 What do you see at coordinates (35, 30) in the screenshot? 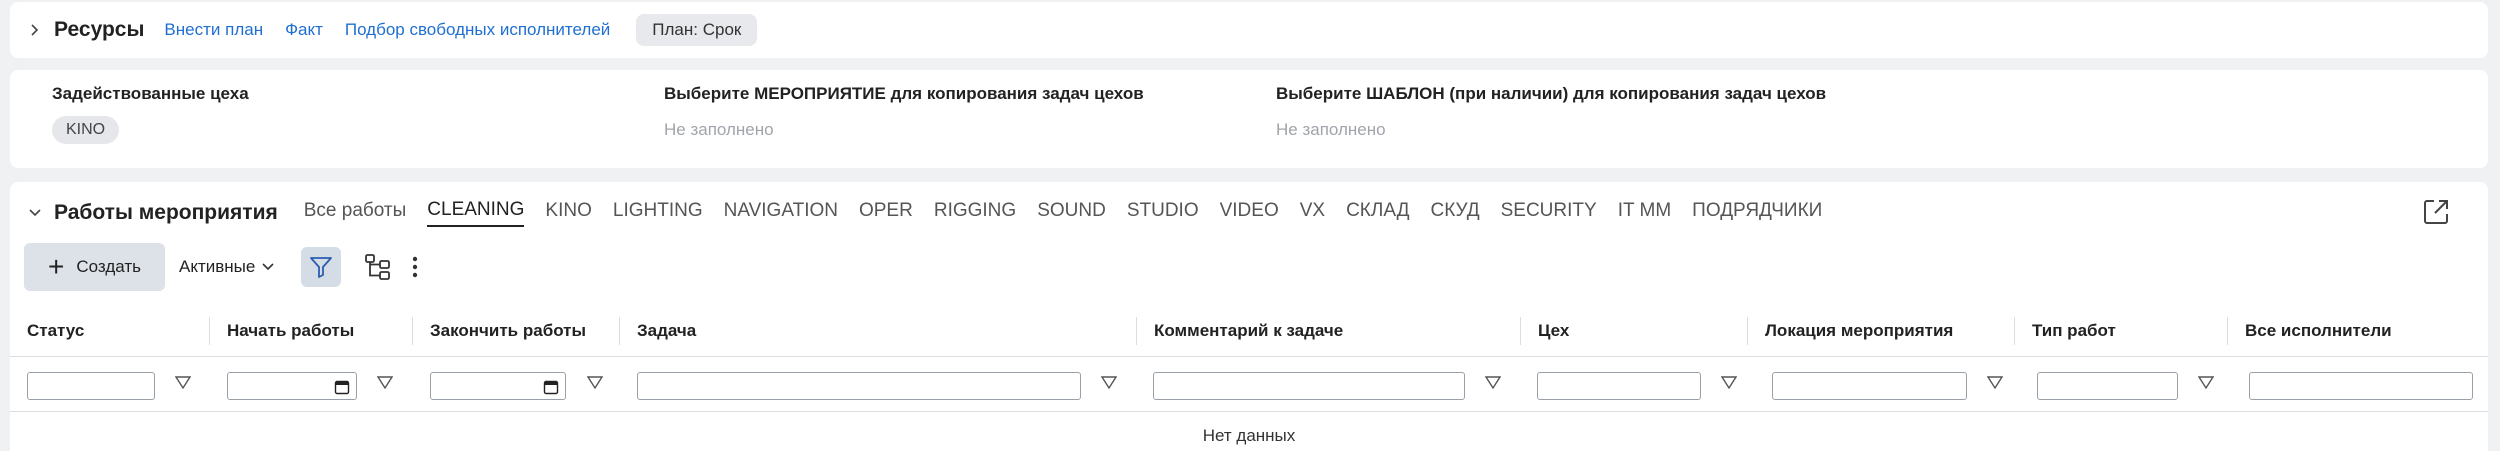
I see `chevron-right-icon` at bounding box center [35, 30].